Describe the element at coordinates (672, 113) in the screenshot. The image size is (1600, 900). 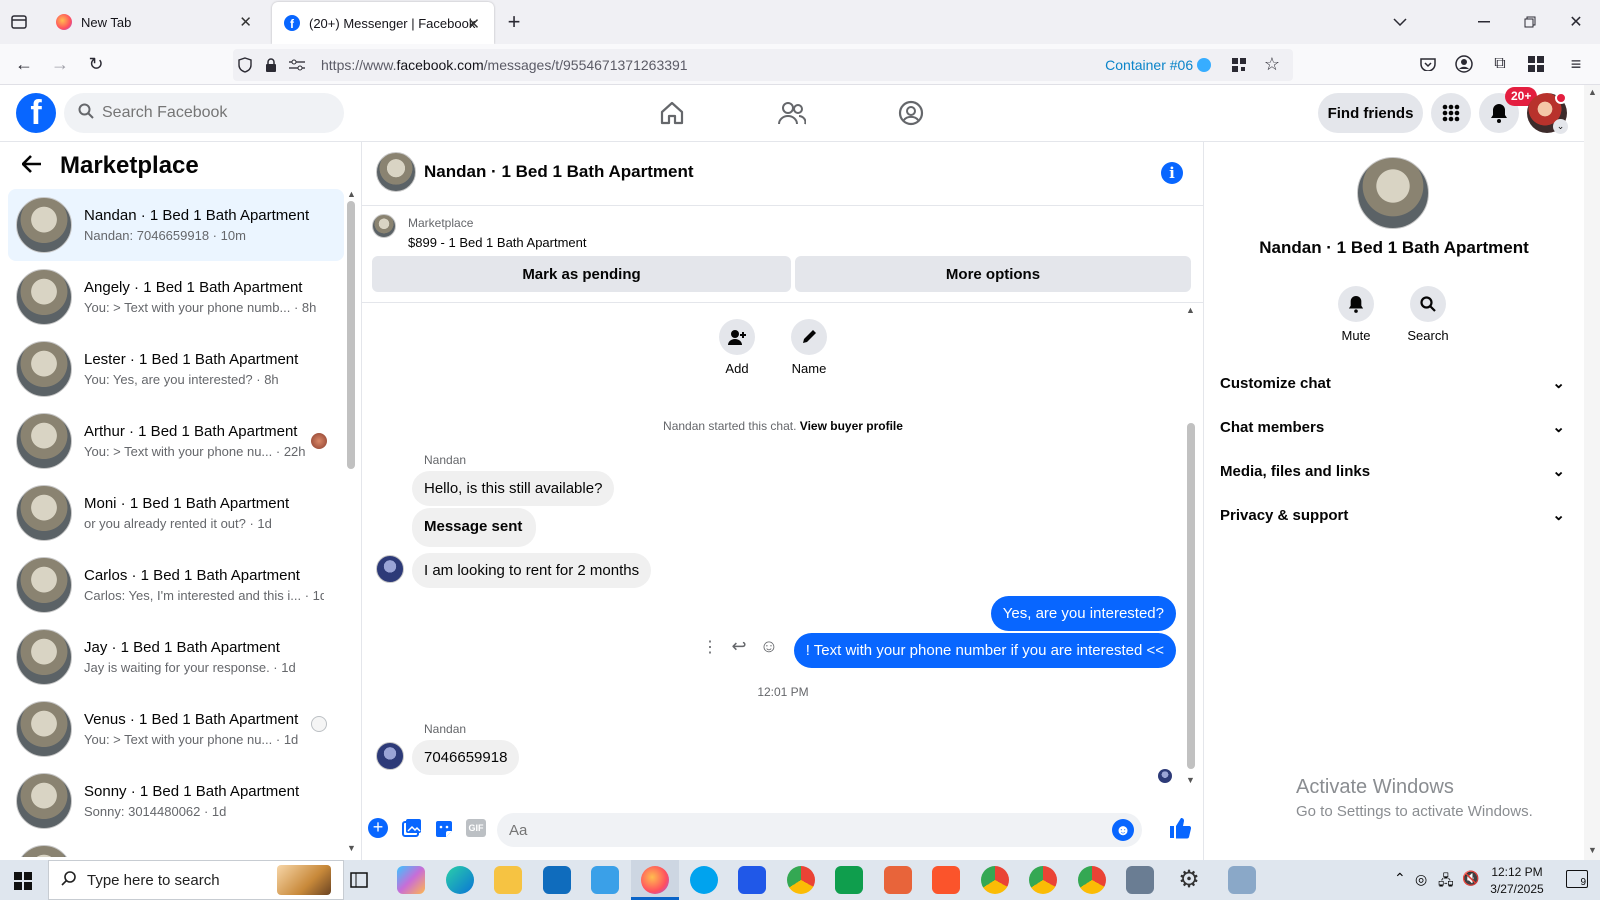
I see `home-nav-icon` at that location.